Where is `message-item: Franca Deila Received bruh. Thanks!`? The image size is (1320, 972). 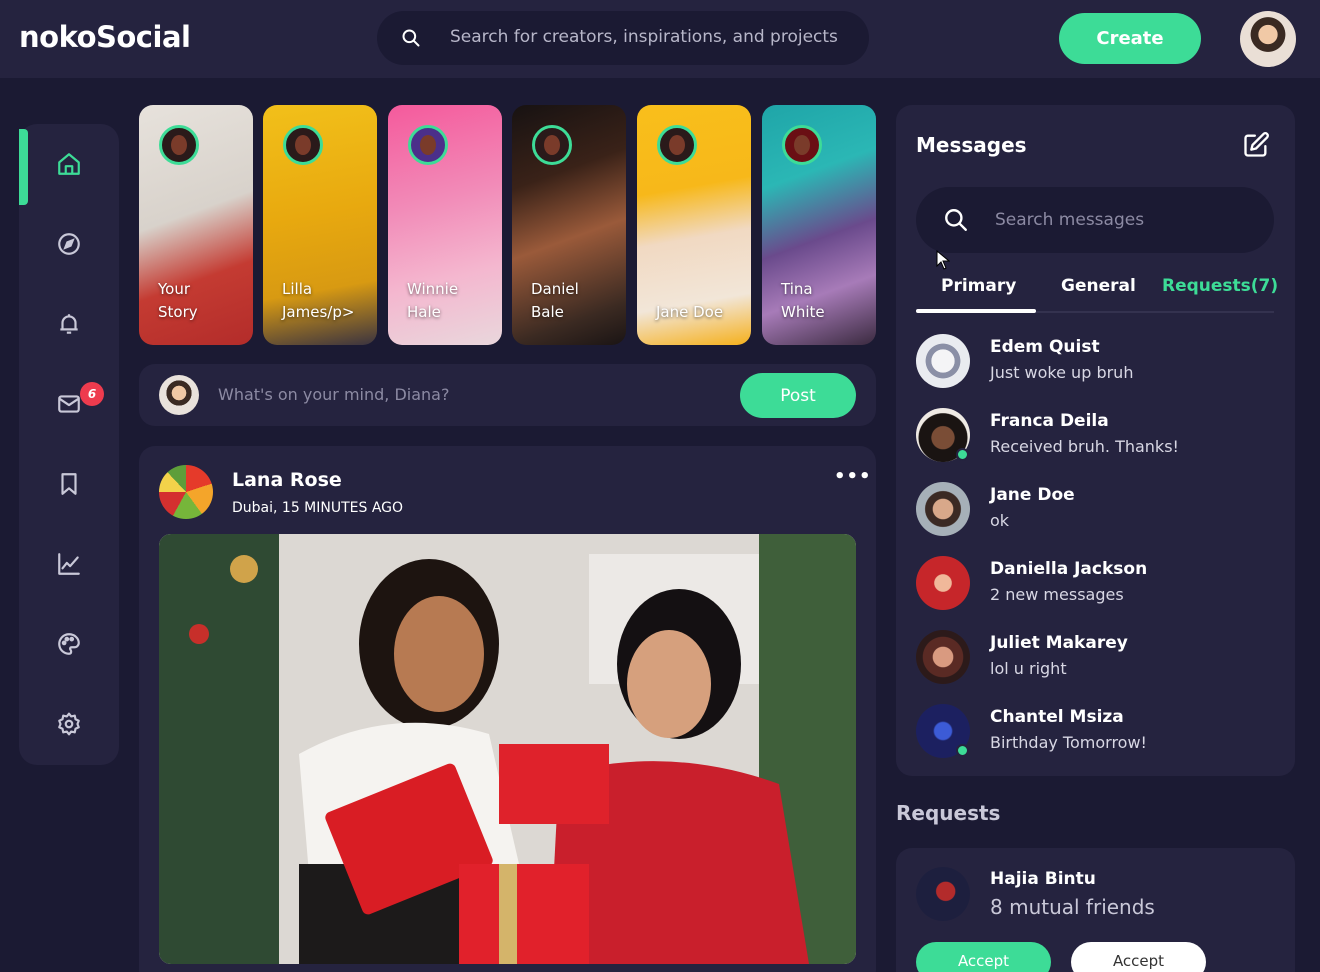
message-item: Franca Deila Received bruh. Thanks! is located at coordinates (1096, 438).